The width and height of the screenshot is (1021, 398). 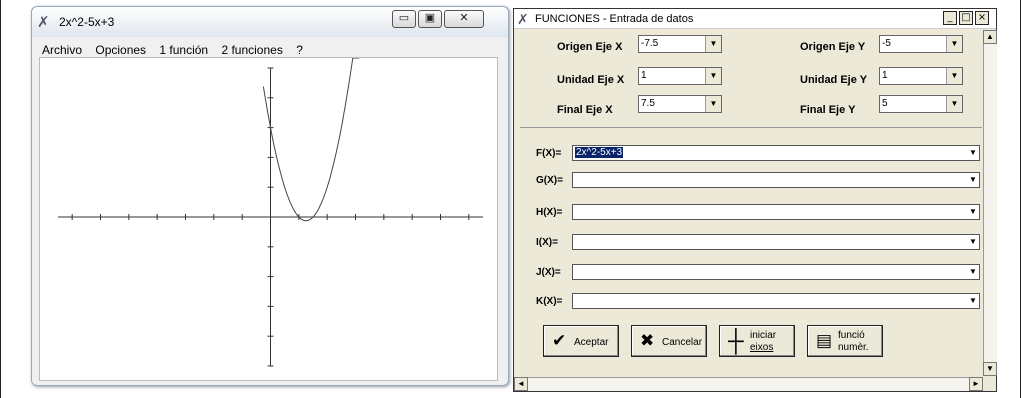 What do you see at coordinates (430, 19) in the screenshot?
I see `maximize-button: ▣` at bounding box center [430, 19].